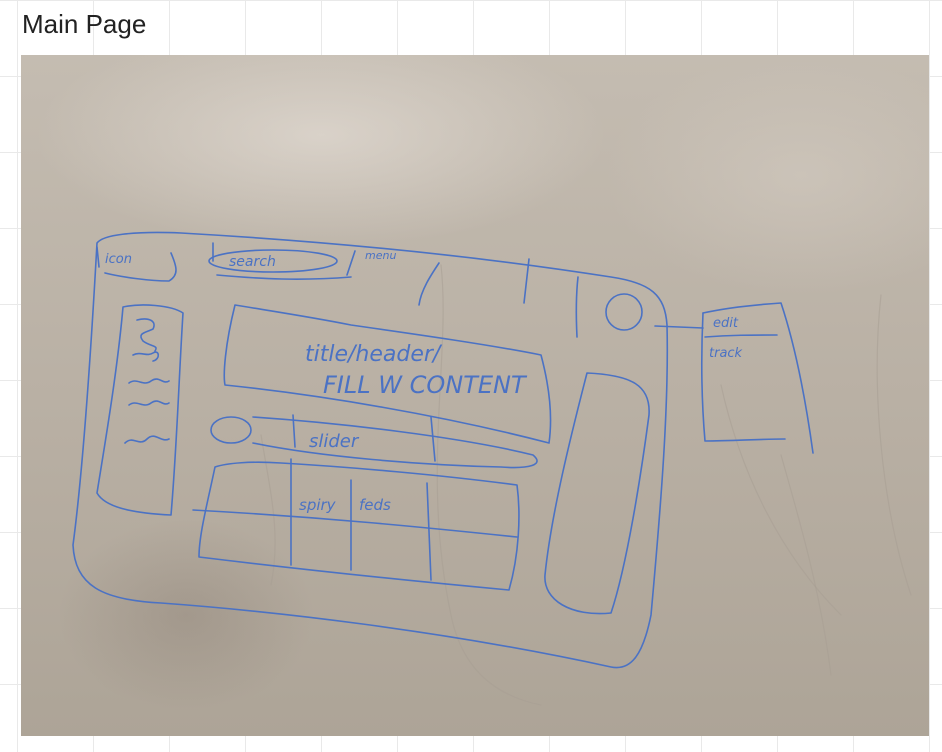 The width and height of the screenshot is (942, 752). What do you see at coordinates (252, 262) in the screenshot?
I see `search-label: search` at bounding box center [252, 262].